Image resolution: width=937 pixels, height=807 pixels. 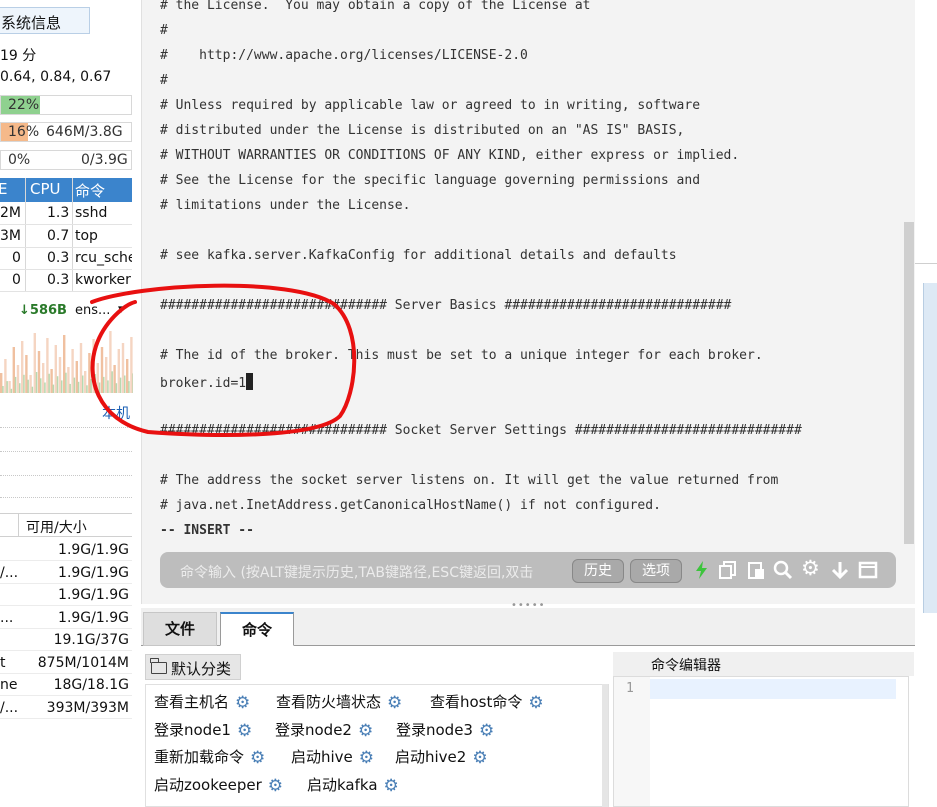 I want to click on command-editor: 1, so click(x=761, y=741).